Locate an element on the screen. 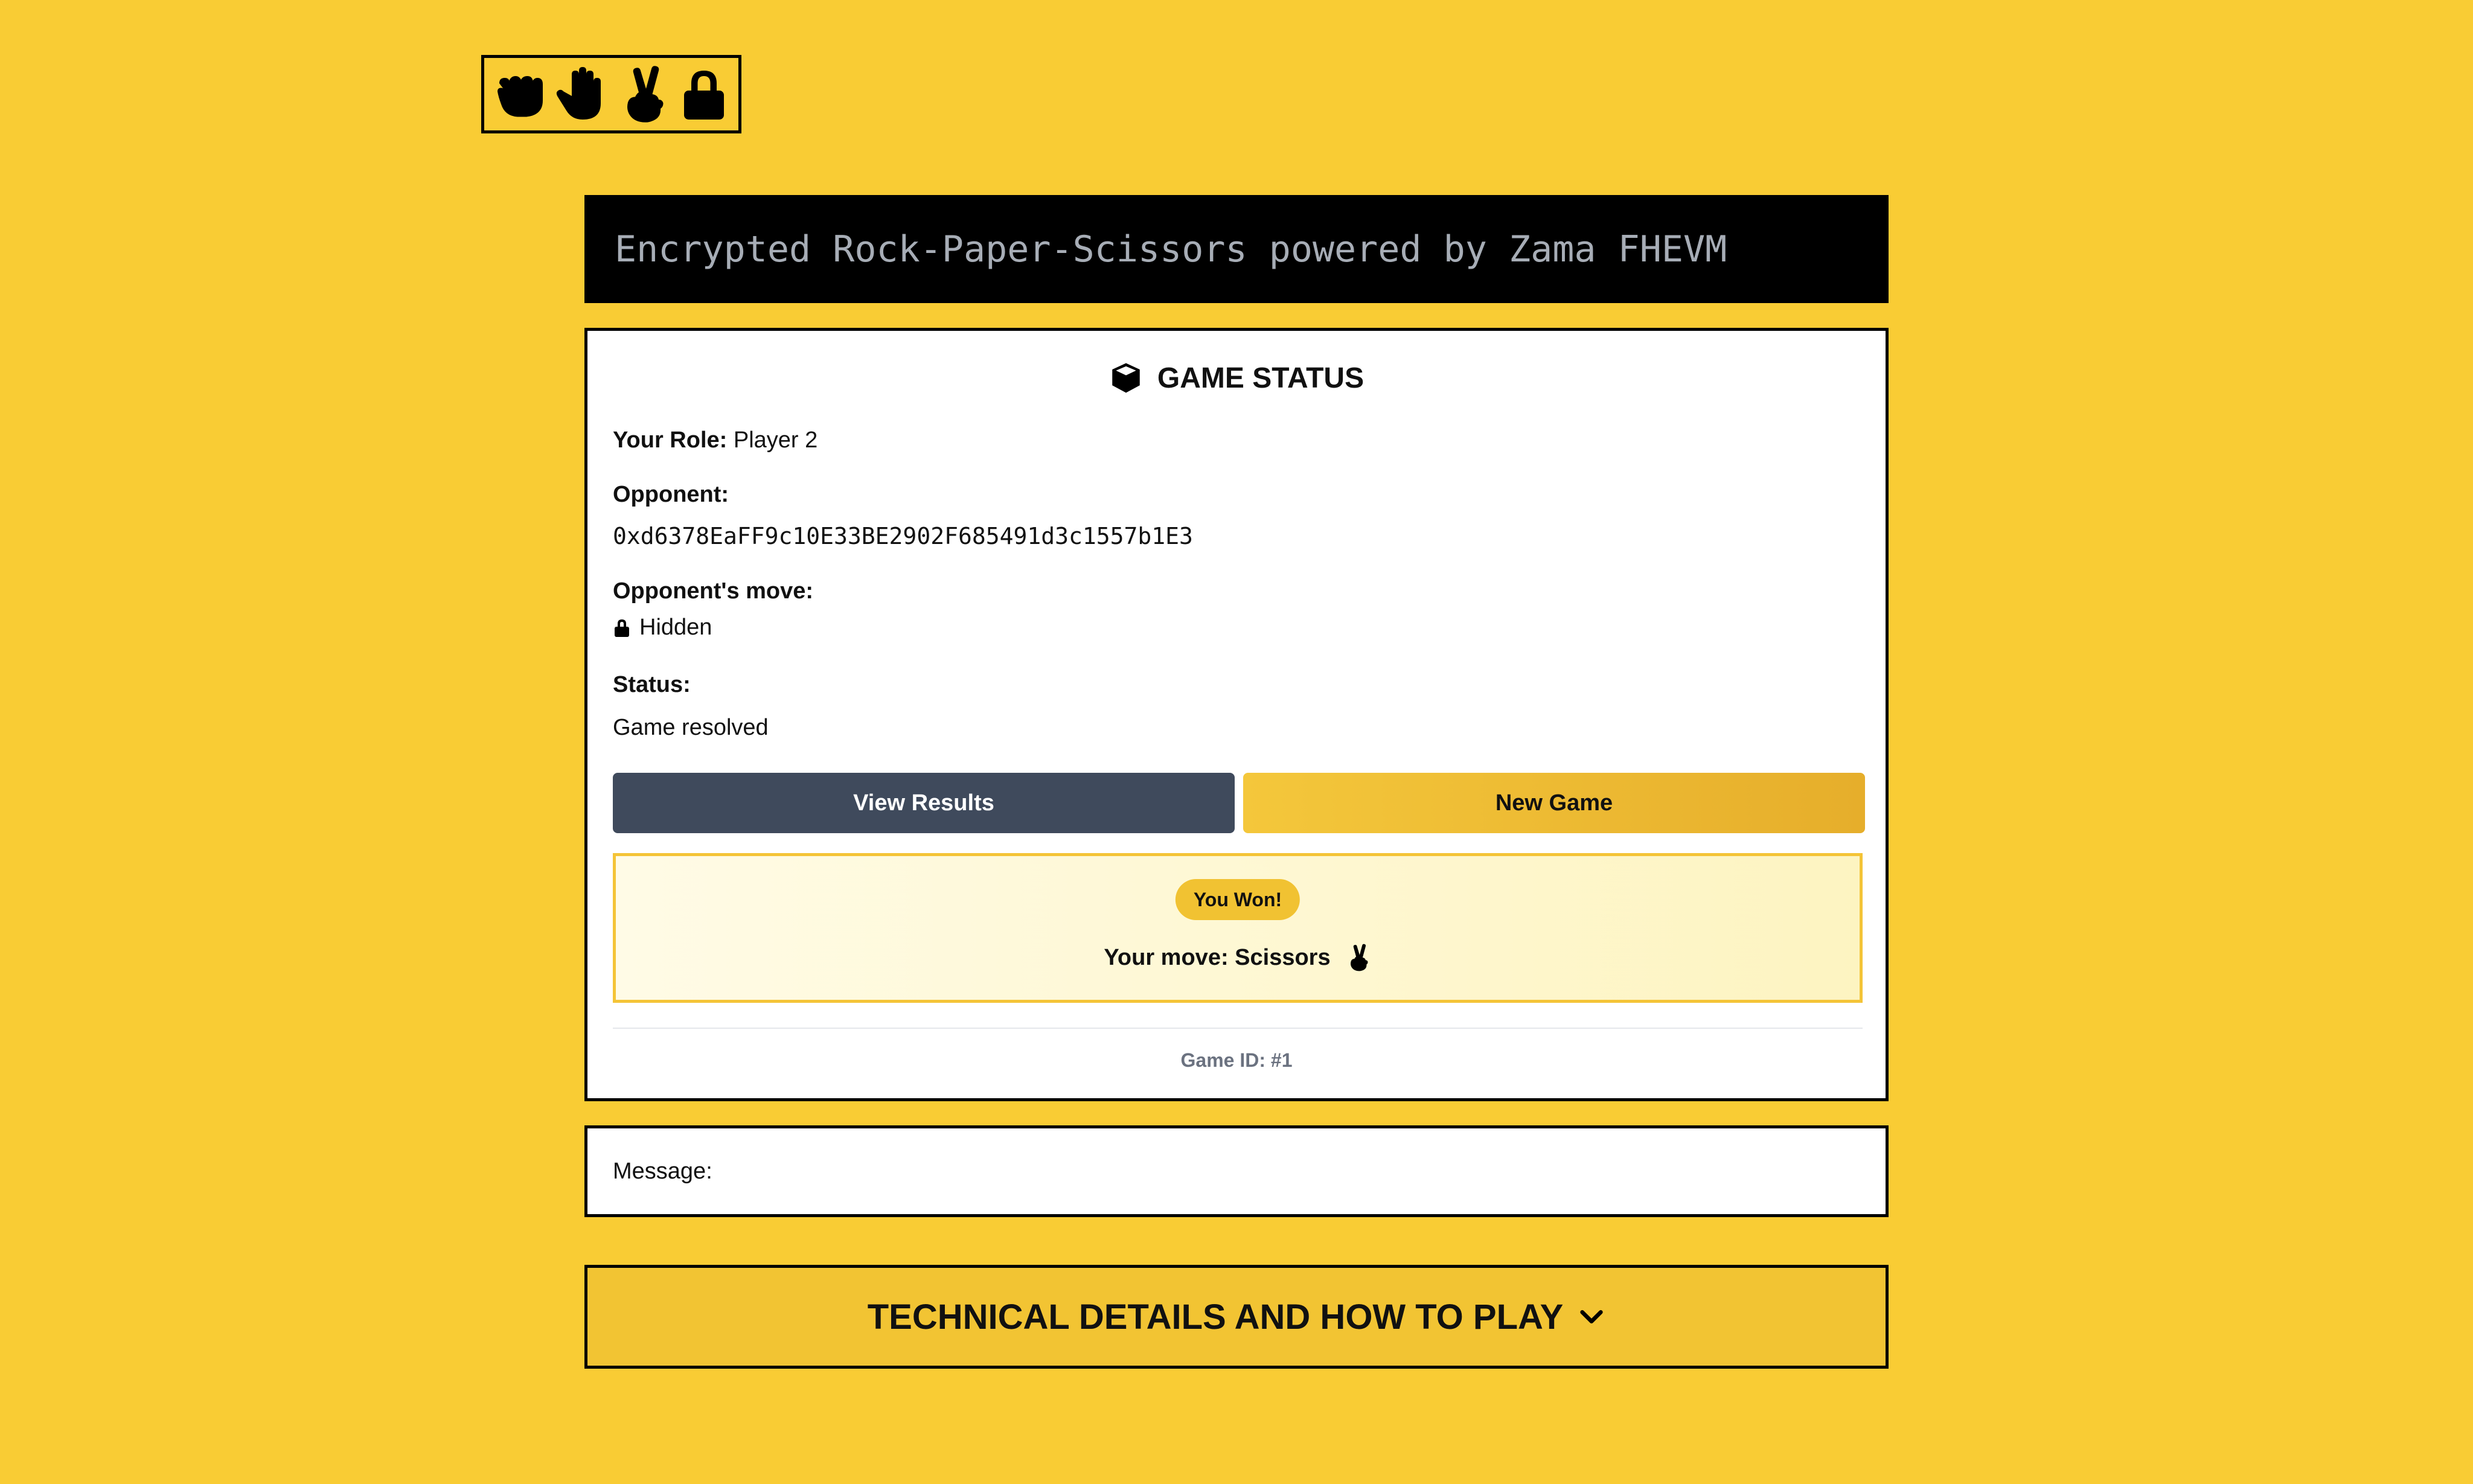 The image size is (2473, 1484). app-logo is located at coordinates (611, 94).